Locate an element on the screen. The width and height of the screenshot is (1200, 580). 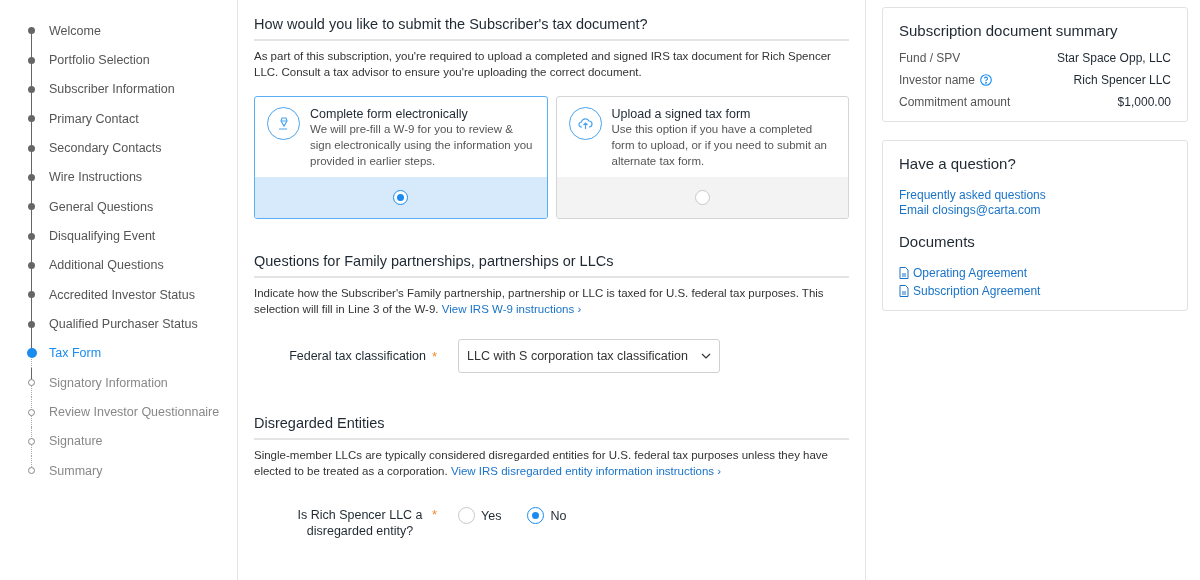
step-link: Review Investor Questionnaire is located at coordinates (134, 412).